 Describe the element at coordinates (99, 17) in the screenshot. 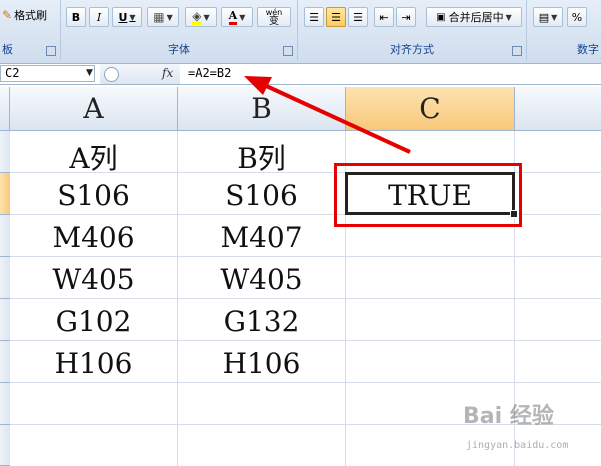

I see `italic-button: I` at that location.